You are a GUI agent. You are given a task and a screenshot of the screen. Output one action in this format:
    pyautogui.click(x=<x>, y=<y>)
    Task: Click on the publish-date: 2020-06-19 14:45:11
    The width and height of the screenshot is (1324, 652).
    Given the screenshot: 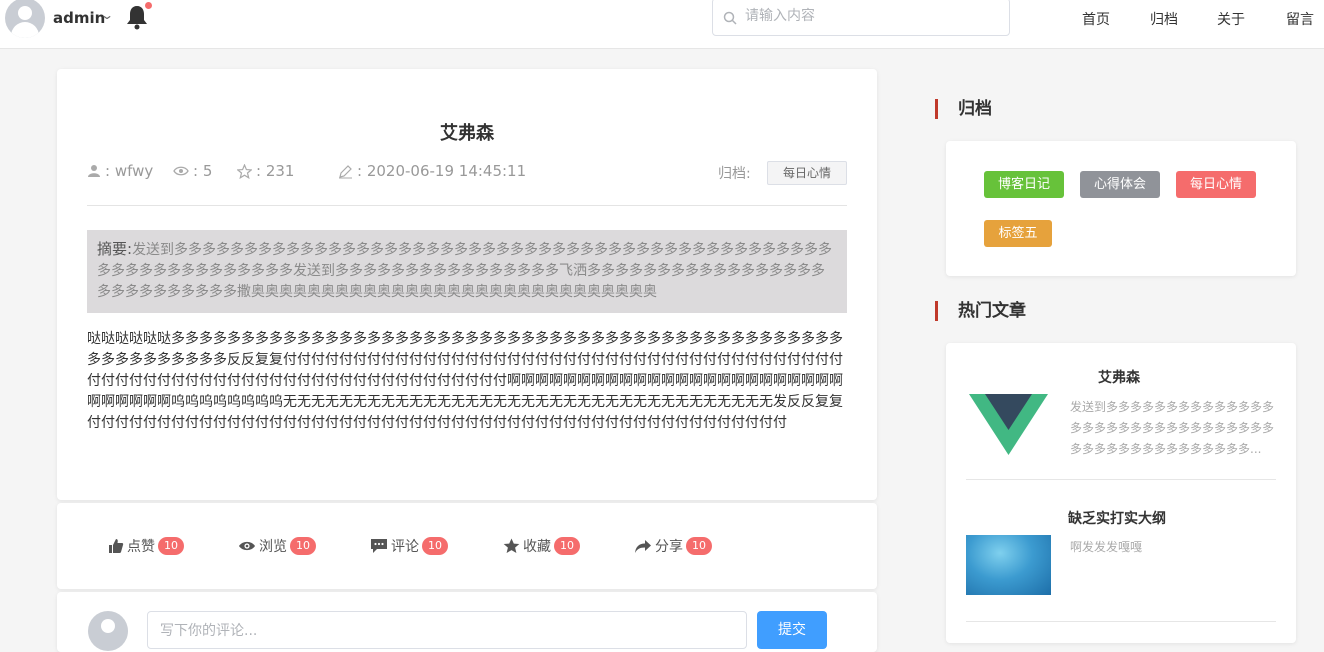 What is the action you would take?
    pyautogui.click(x=446, y=171)
    